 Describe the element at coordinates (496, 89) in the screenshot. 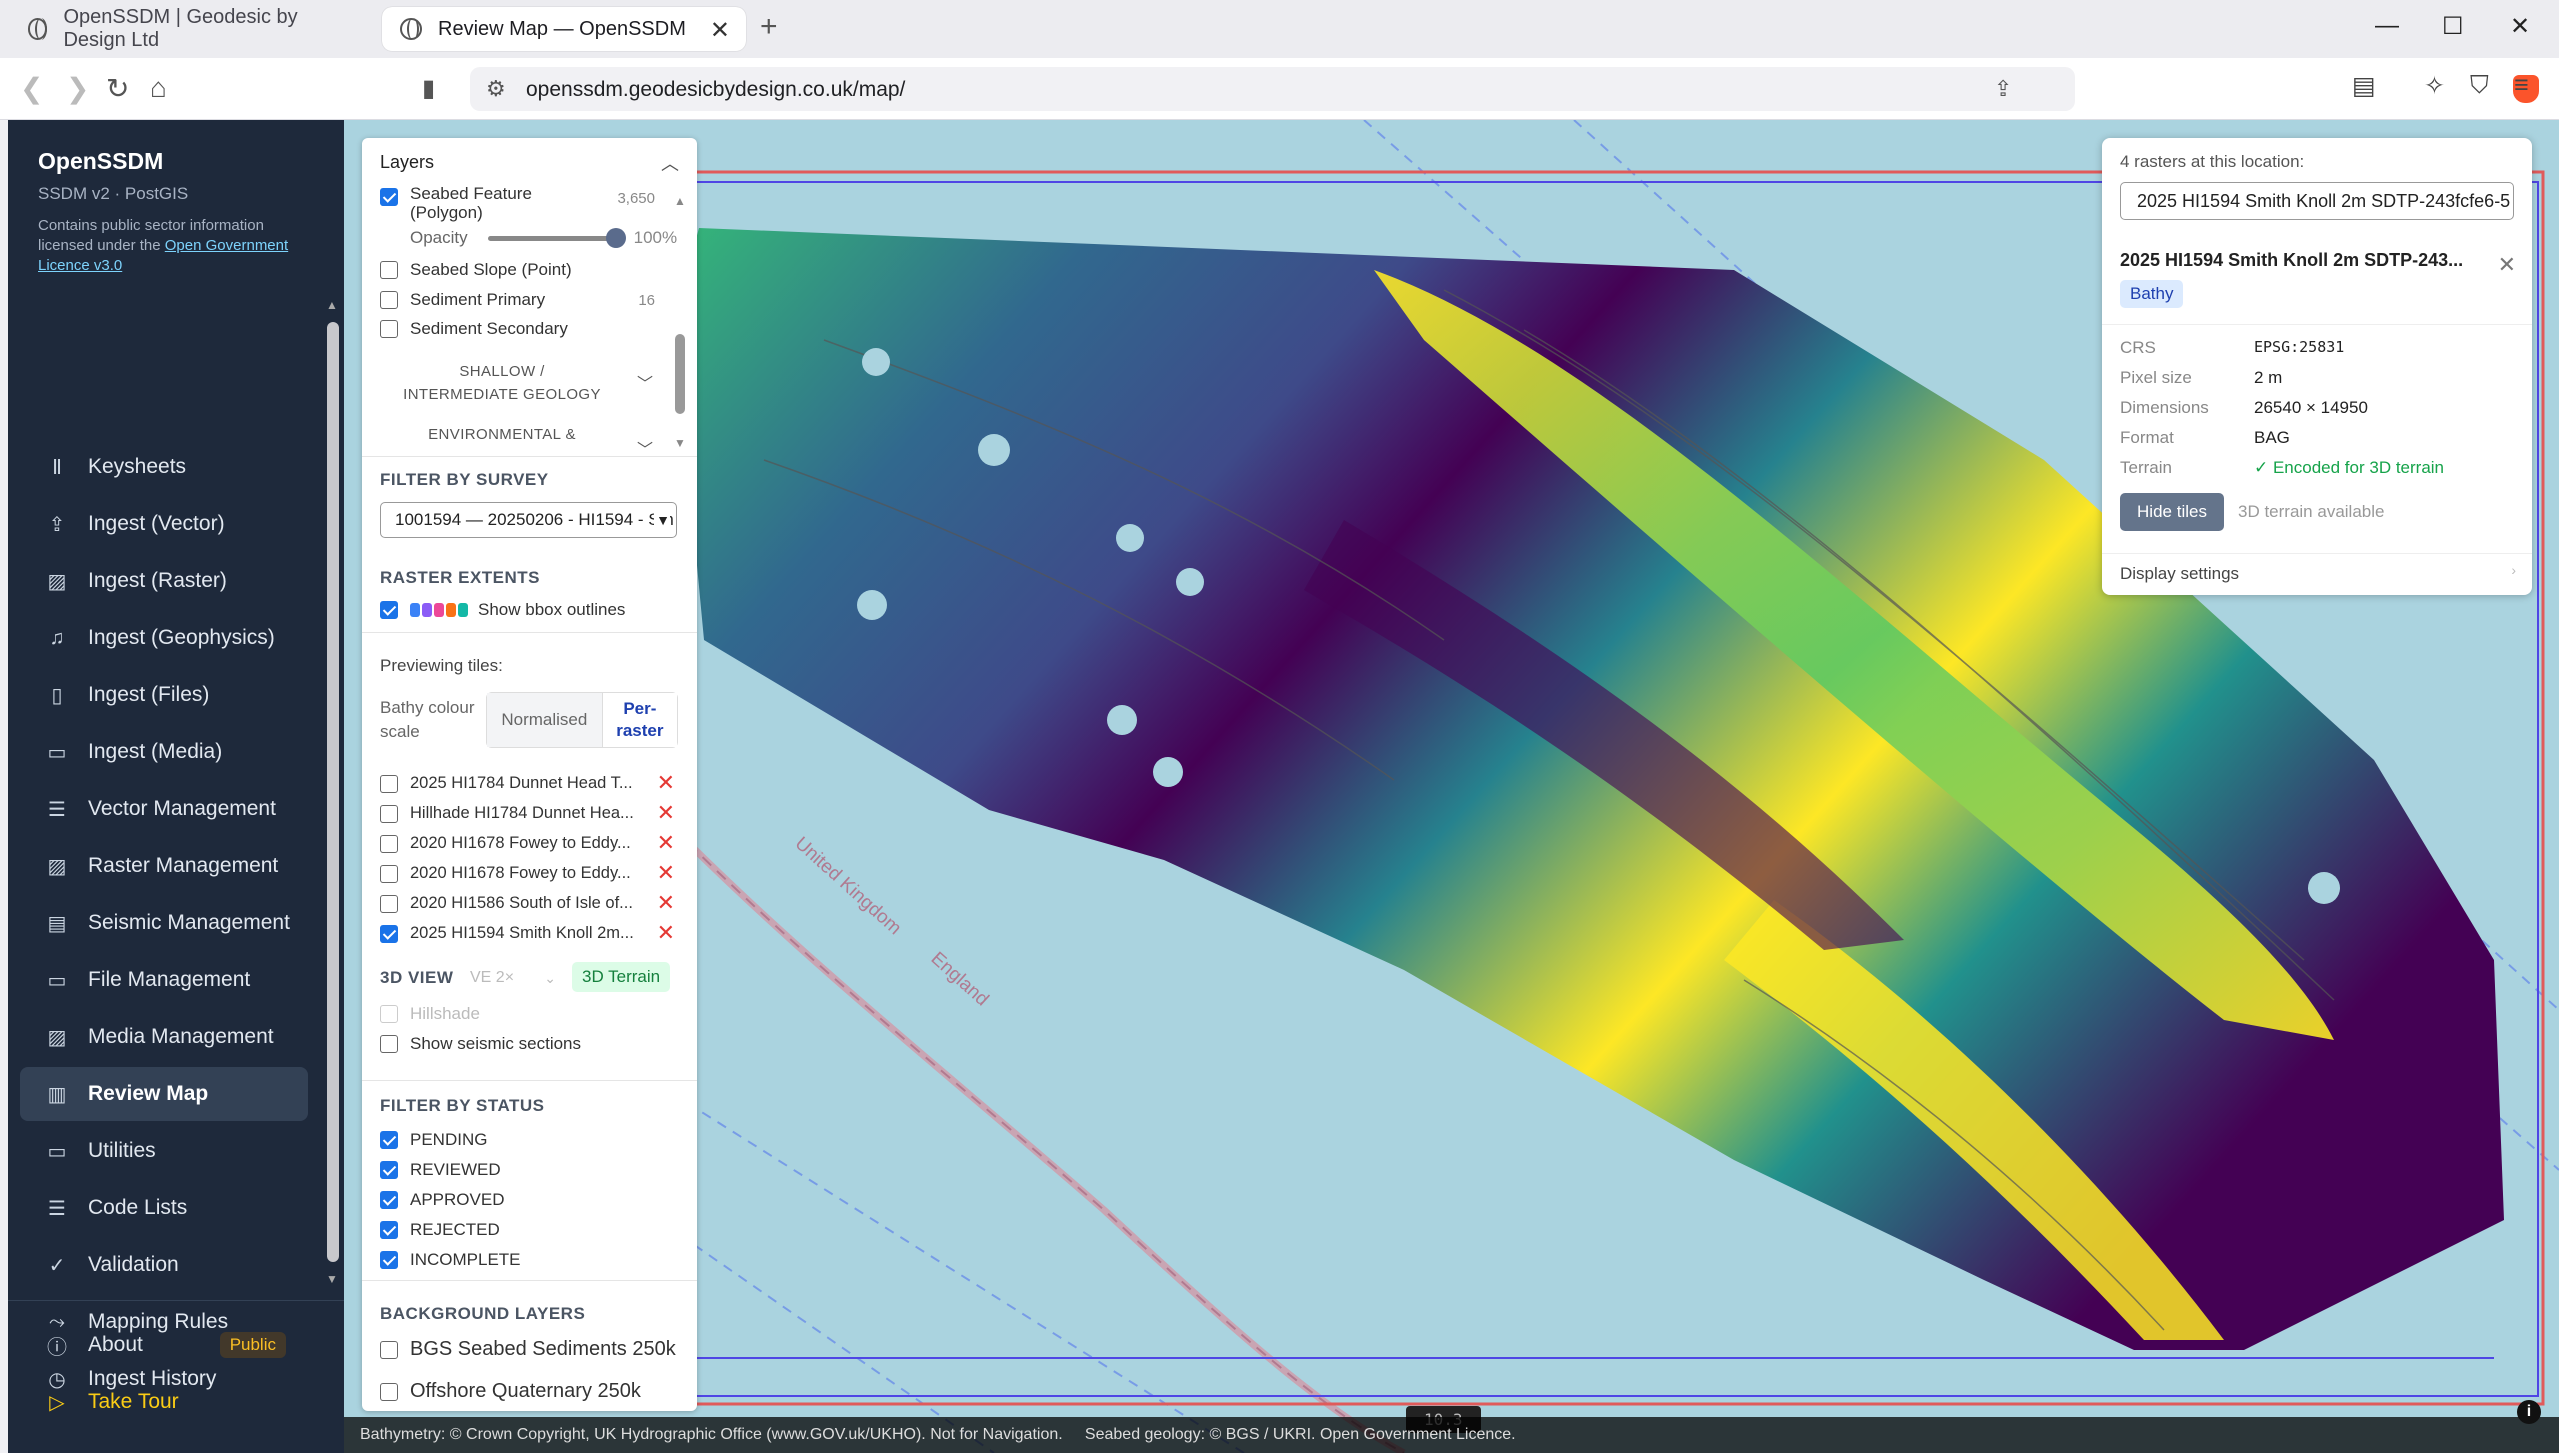

I see `site-settings-icon: ⚙` at that location.